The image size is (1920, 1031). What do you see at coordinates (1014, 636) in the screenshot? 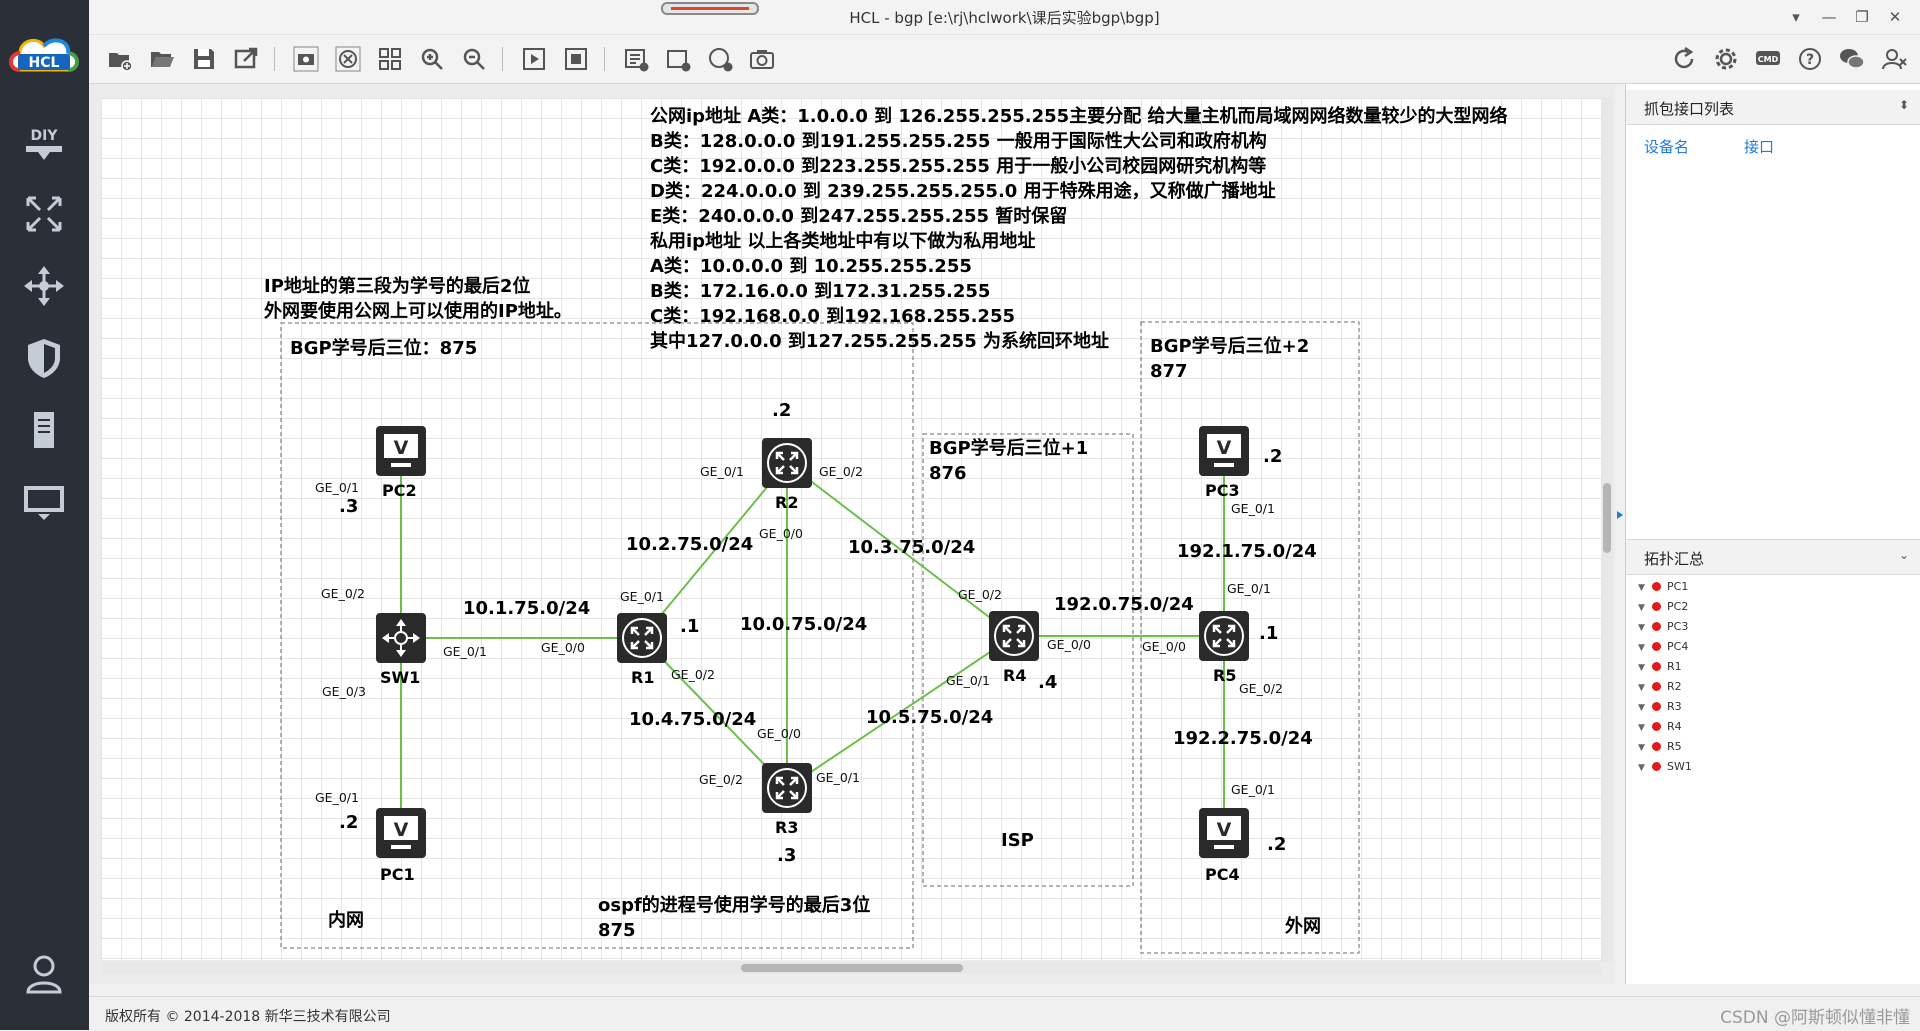
I see `r4-device` at bounding box center [1014, 636].